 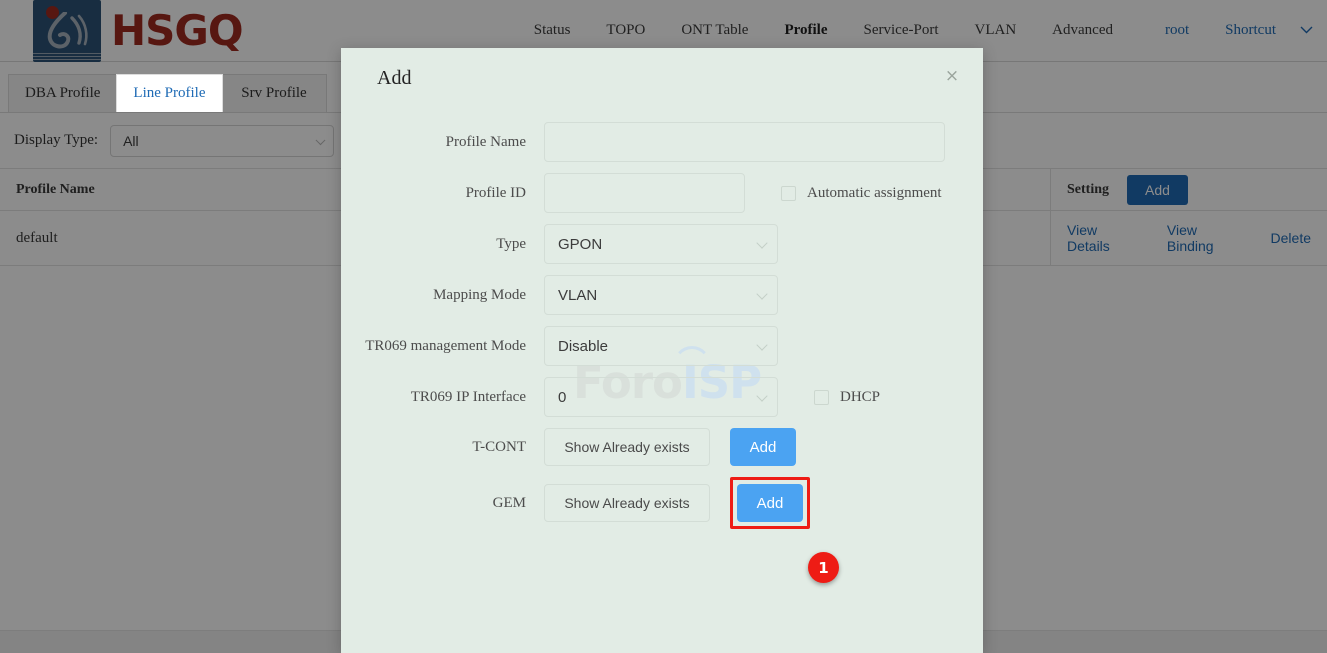 What do you see at coordinates (821, 397) in the screenshot?
I see `dhcp-checkbox` at bounding box center [821, 397].